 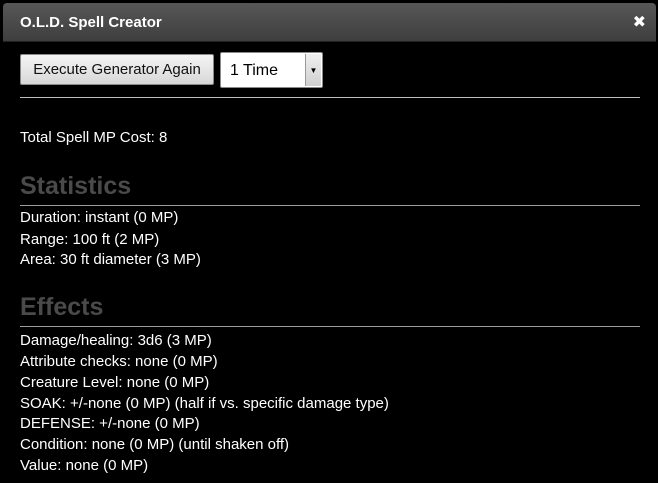 What do you see at coordinates (313, 70) in the screenshot?
I see `chevron-down-icon: ▼` at bounding box center [313, 70].